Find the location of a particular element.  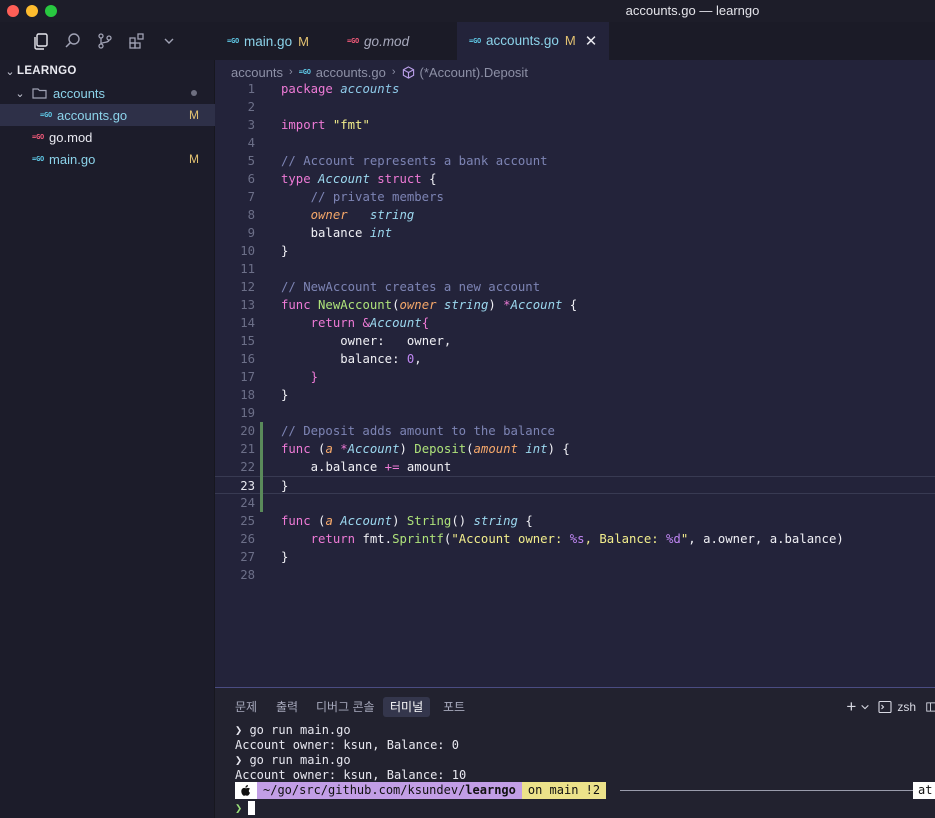

code-line: 16 balance: 0, is located at coordinates (575, 359).